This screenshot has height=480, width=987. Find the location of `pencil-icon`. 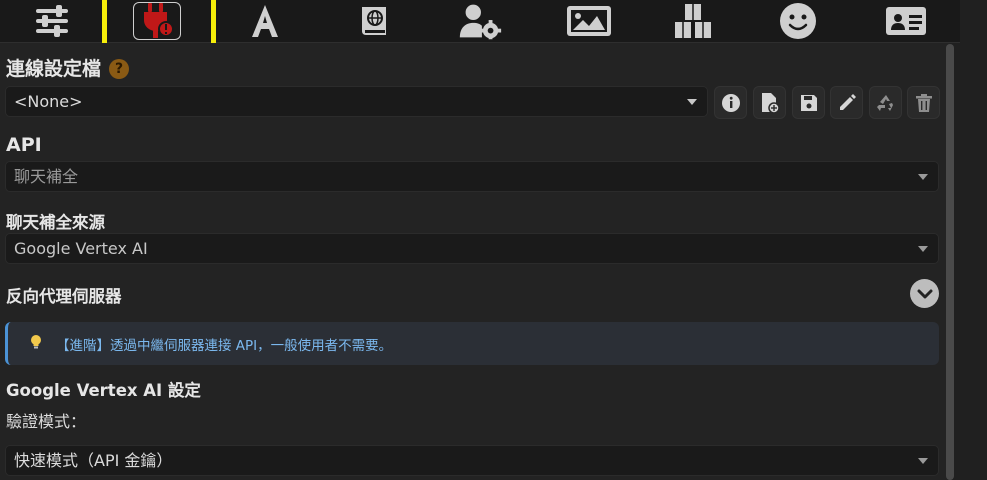

pencil-icon is located at coordinates (847, 101).